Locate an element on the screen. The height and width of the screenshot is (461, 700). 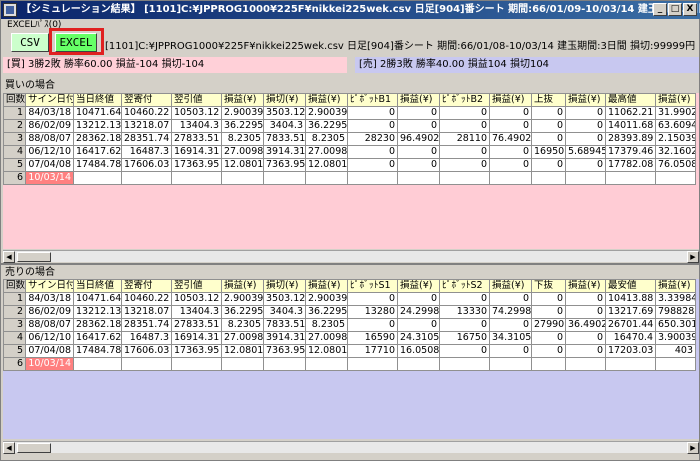
table-cell: 16470.4 is located at coordinates (630, 338).